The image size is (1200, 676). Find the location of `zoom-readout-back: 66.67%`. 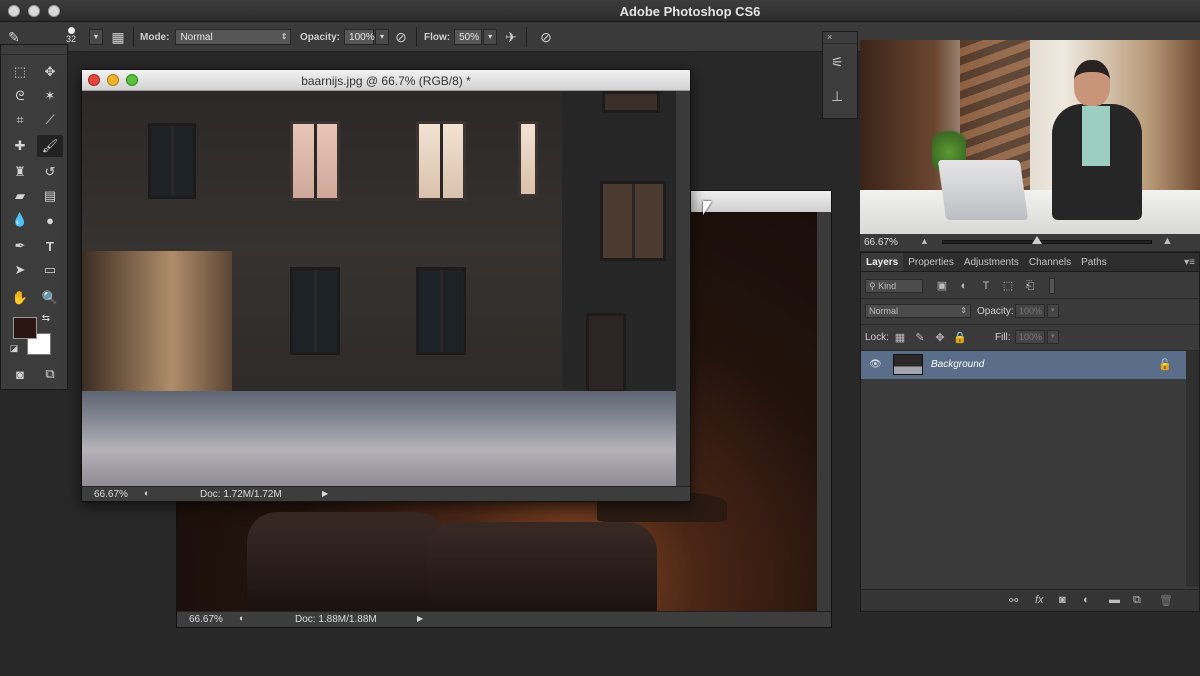

zoom-readout-back: 66.67% is located at coordinates (206, 619).